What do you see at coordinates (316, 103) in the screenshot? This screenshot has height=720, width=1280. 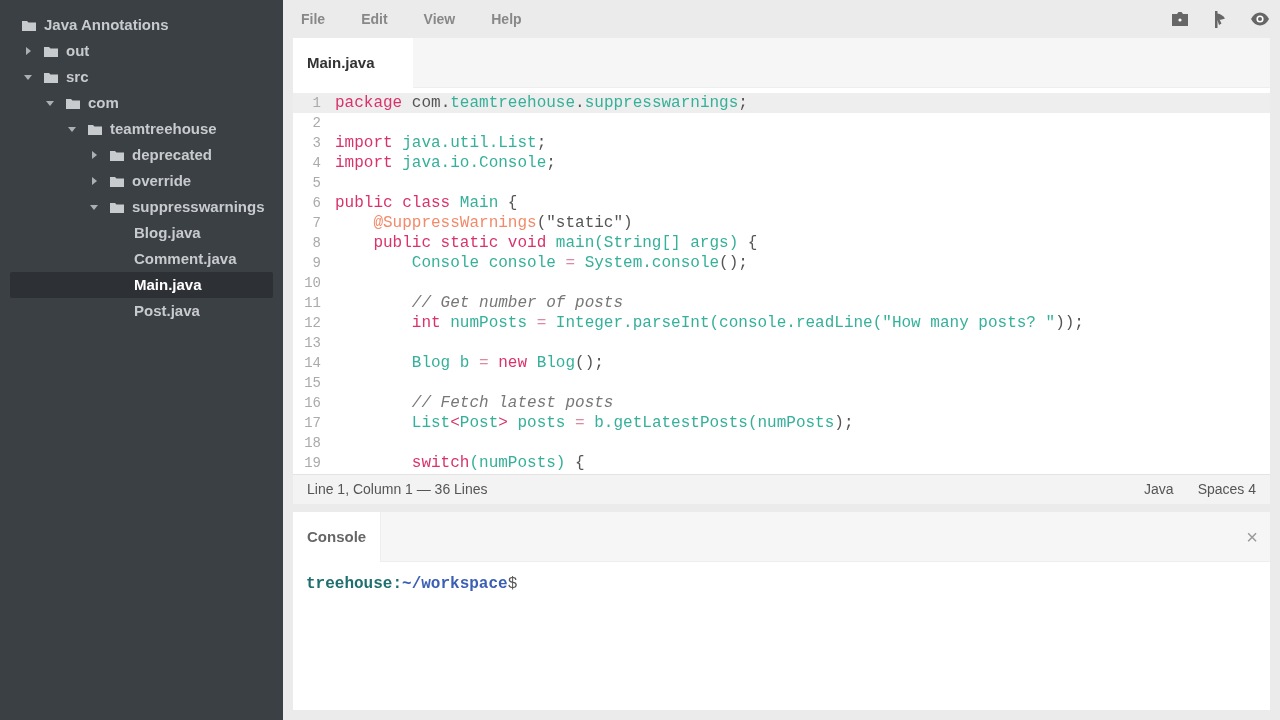 I see `line-number: 1` at bounding box center [316, 103].